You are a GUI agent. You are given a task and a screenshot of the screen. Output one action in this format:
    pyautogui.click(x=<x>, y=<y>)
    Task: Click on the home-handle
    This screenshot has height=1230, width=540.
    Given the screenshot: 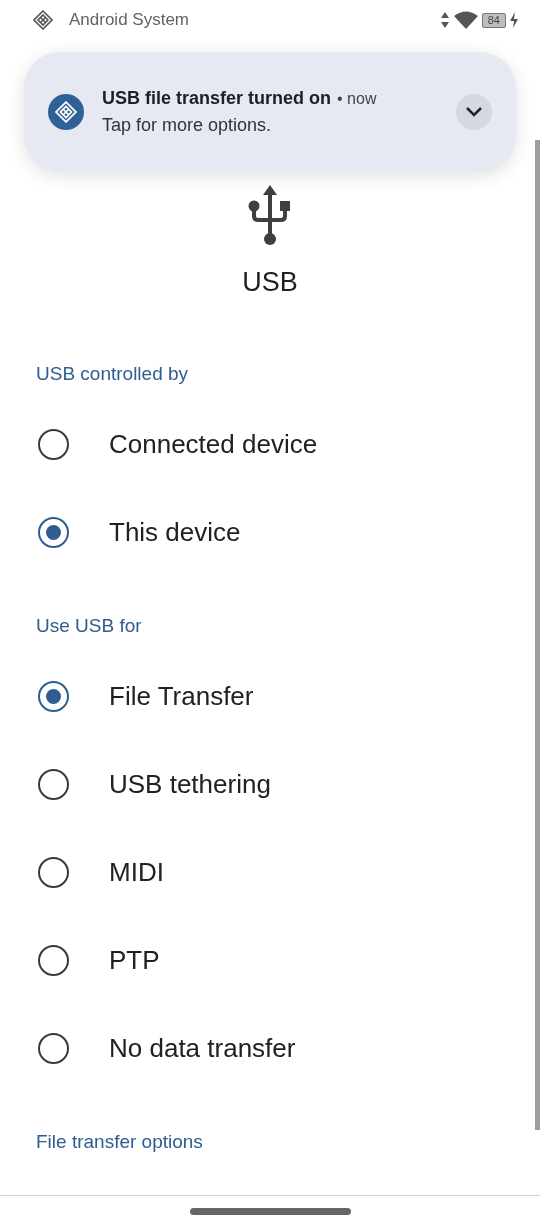 What is the action you would take?
    pyautogui.click(x=270, y=1211)
    